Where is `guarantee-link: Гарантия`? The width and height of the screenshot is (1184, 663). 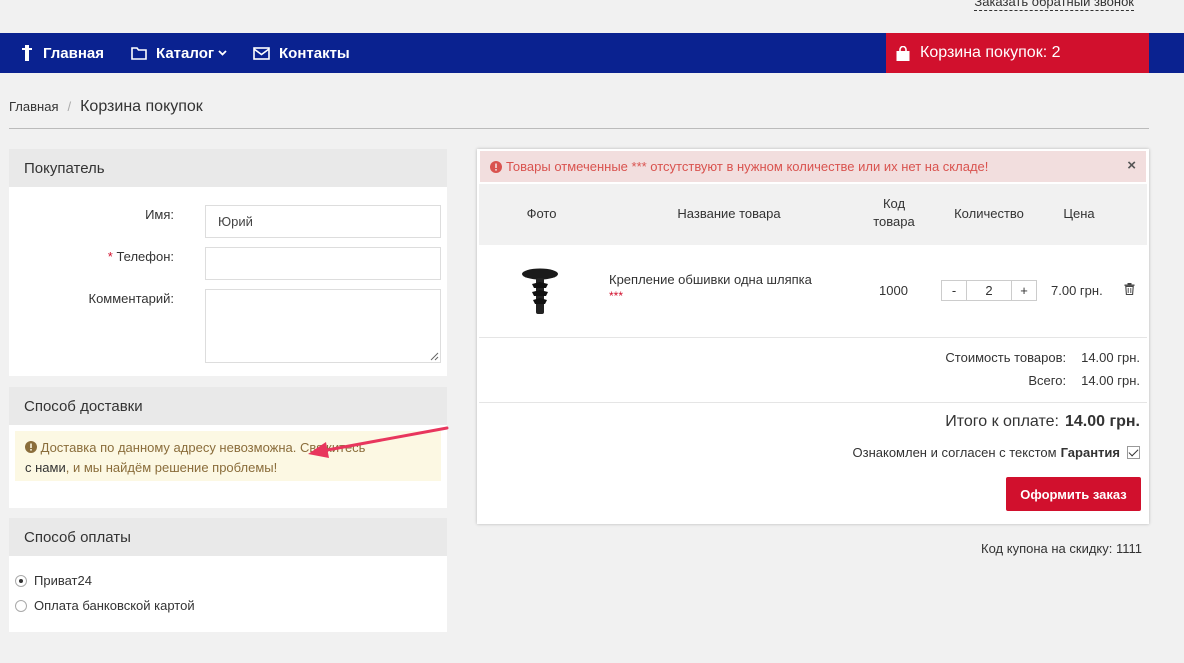
guarantee-link: Гарантия is located at coordinates (1090, 452).